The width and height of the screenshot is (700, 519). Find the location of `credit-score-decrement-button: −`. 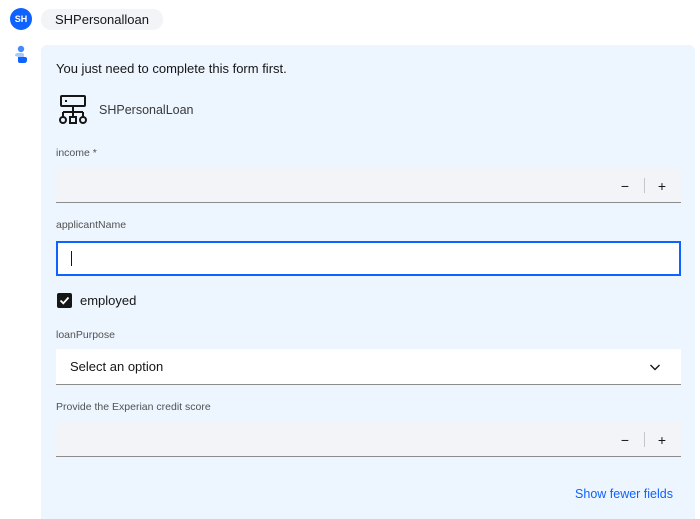

credit-score-decrement-button: − is located at coordinates (625, 439).